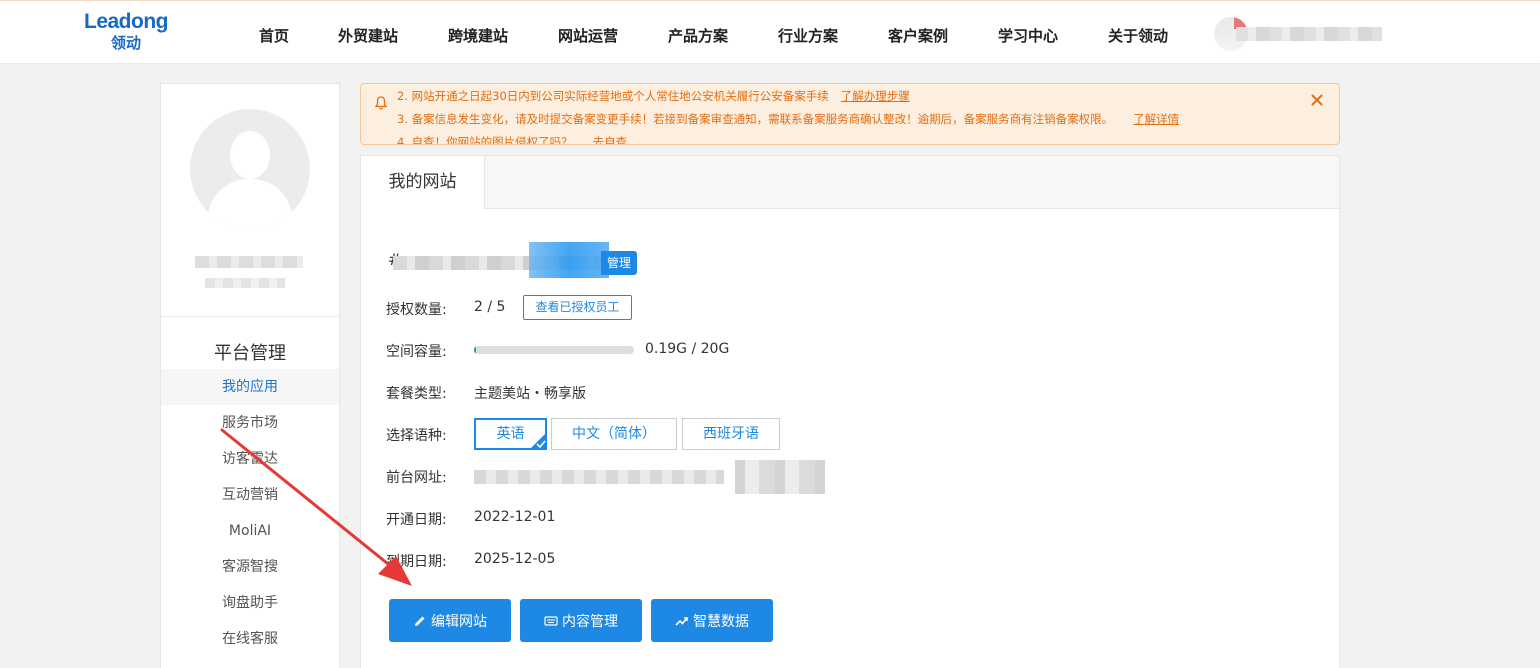  I want to click on leadong-logo: Leadong 领动, so click(134, 31).